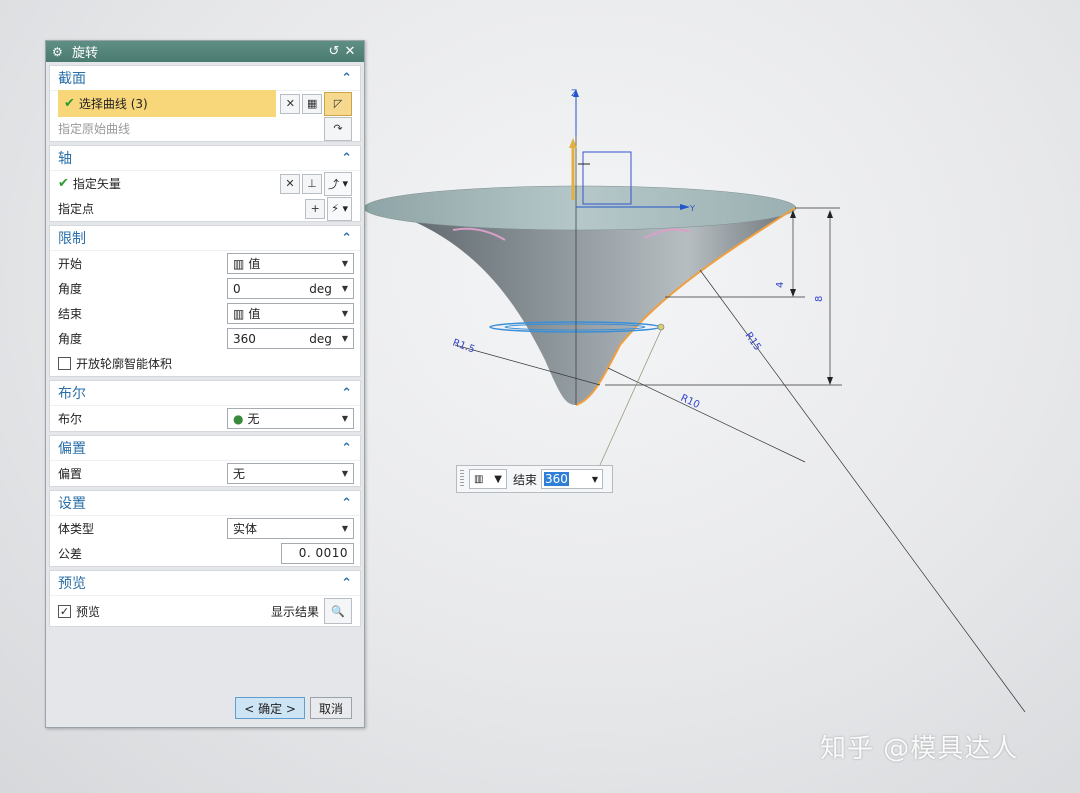 This screenshot has height=793, width=1080. Describe the element at coordinates (290, 288) in the screenshot. I see `start-angle-input: 0 deg ▼` at that location.